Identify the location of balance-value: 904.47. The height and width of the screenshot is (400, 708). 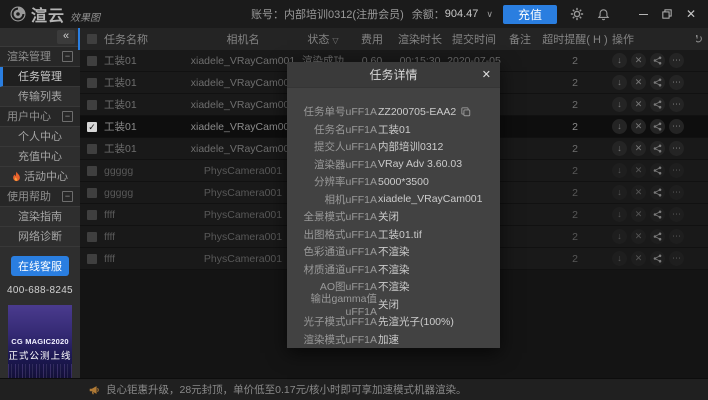
(461, 14).